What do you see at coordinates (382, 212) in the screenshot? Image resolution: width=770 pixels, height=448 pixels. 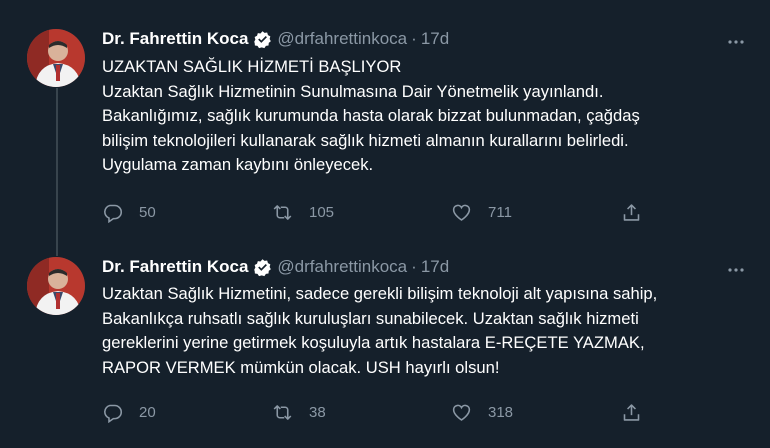 I see `tweet-actions: 50 105 711` at bounding box center [382, 212].